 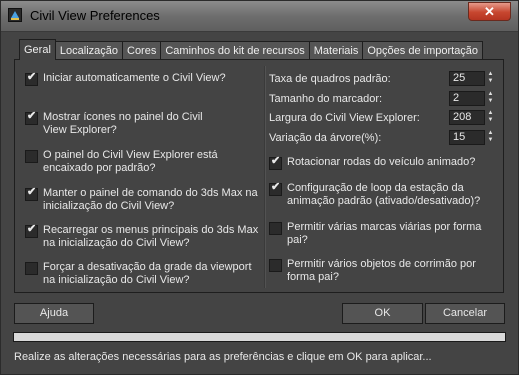 I want to click on checkbox-label: Iniciar automaticamente o Civil View?, so click(x=134, y=78).